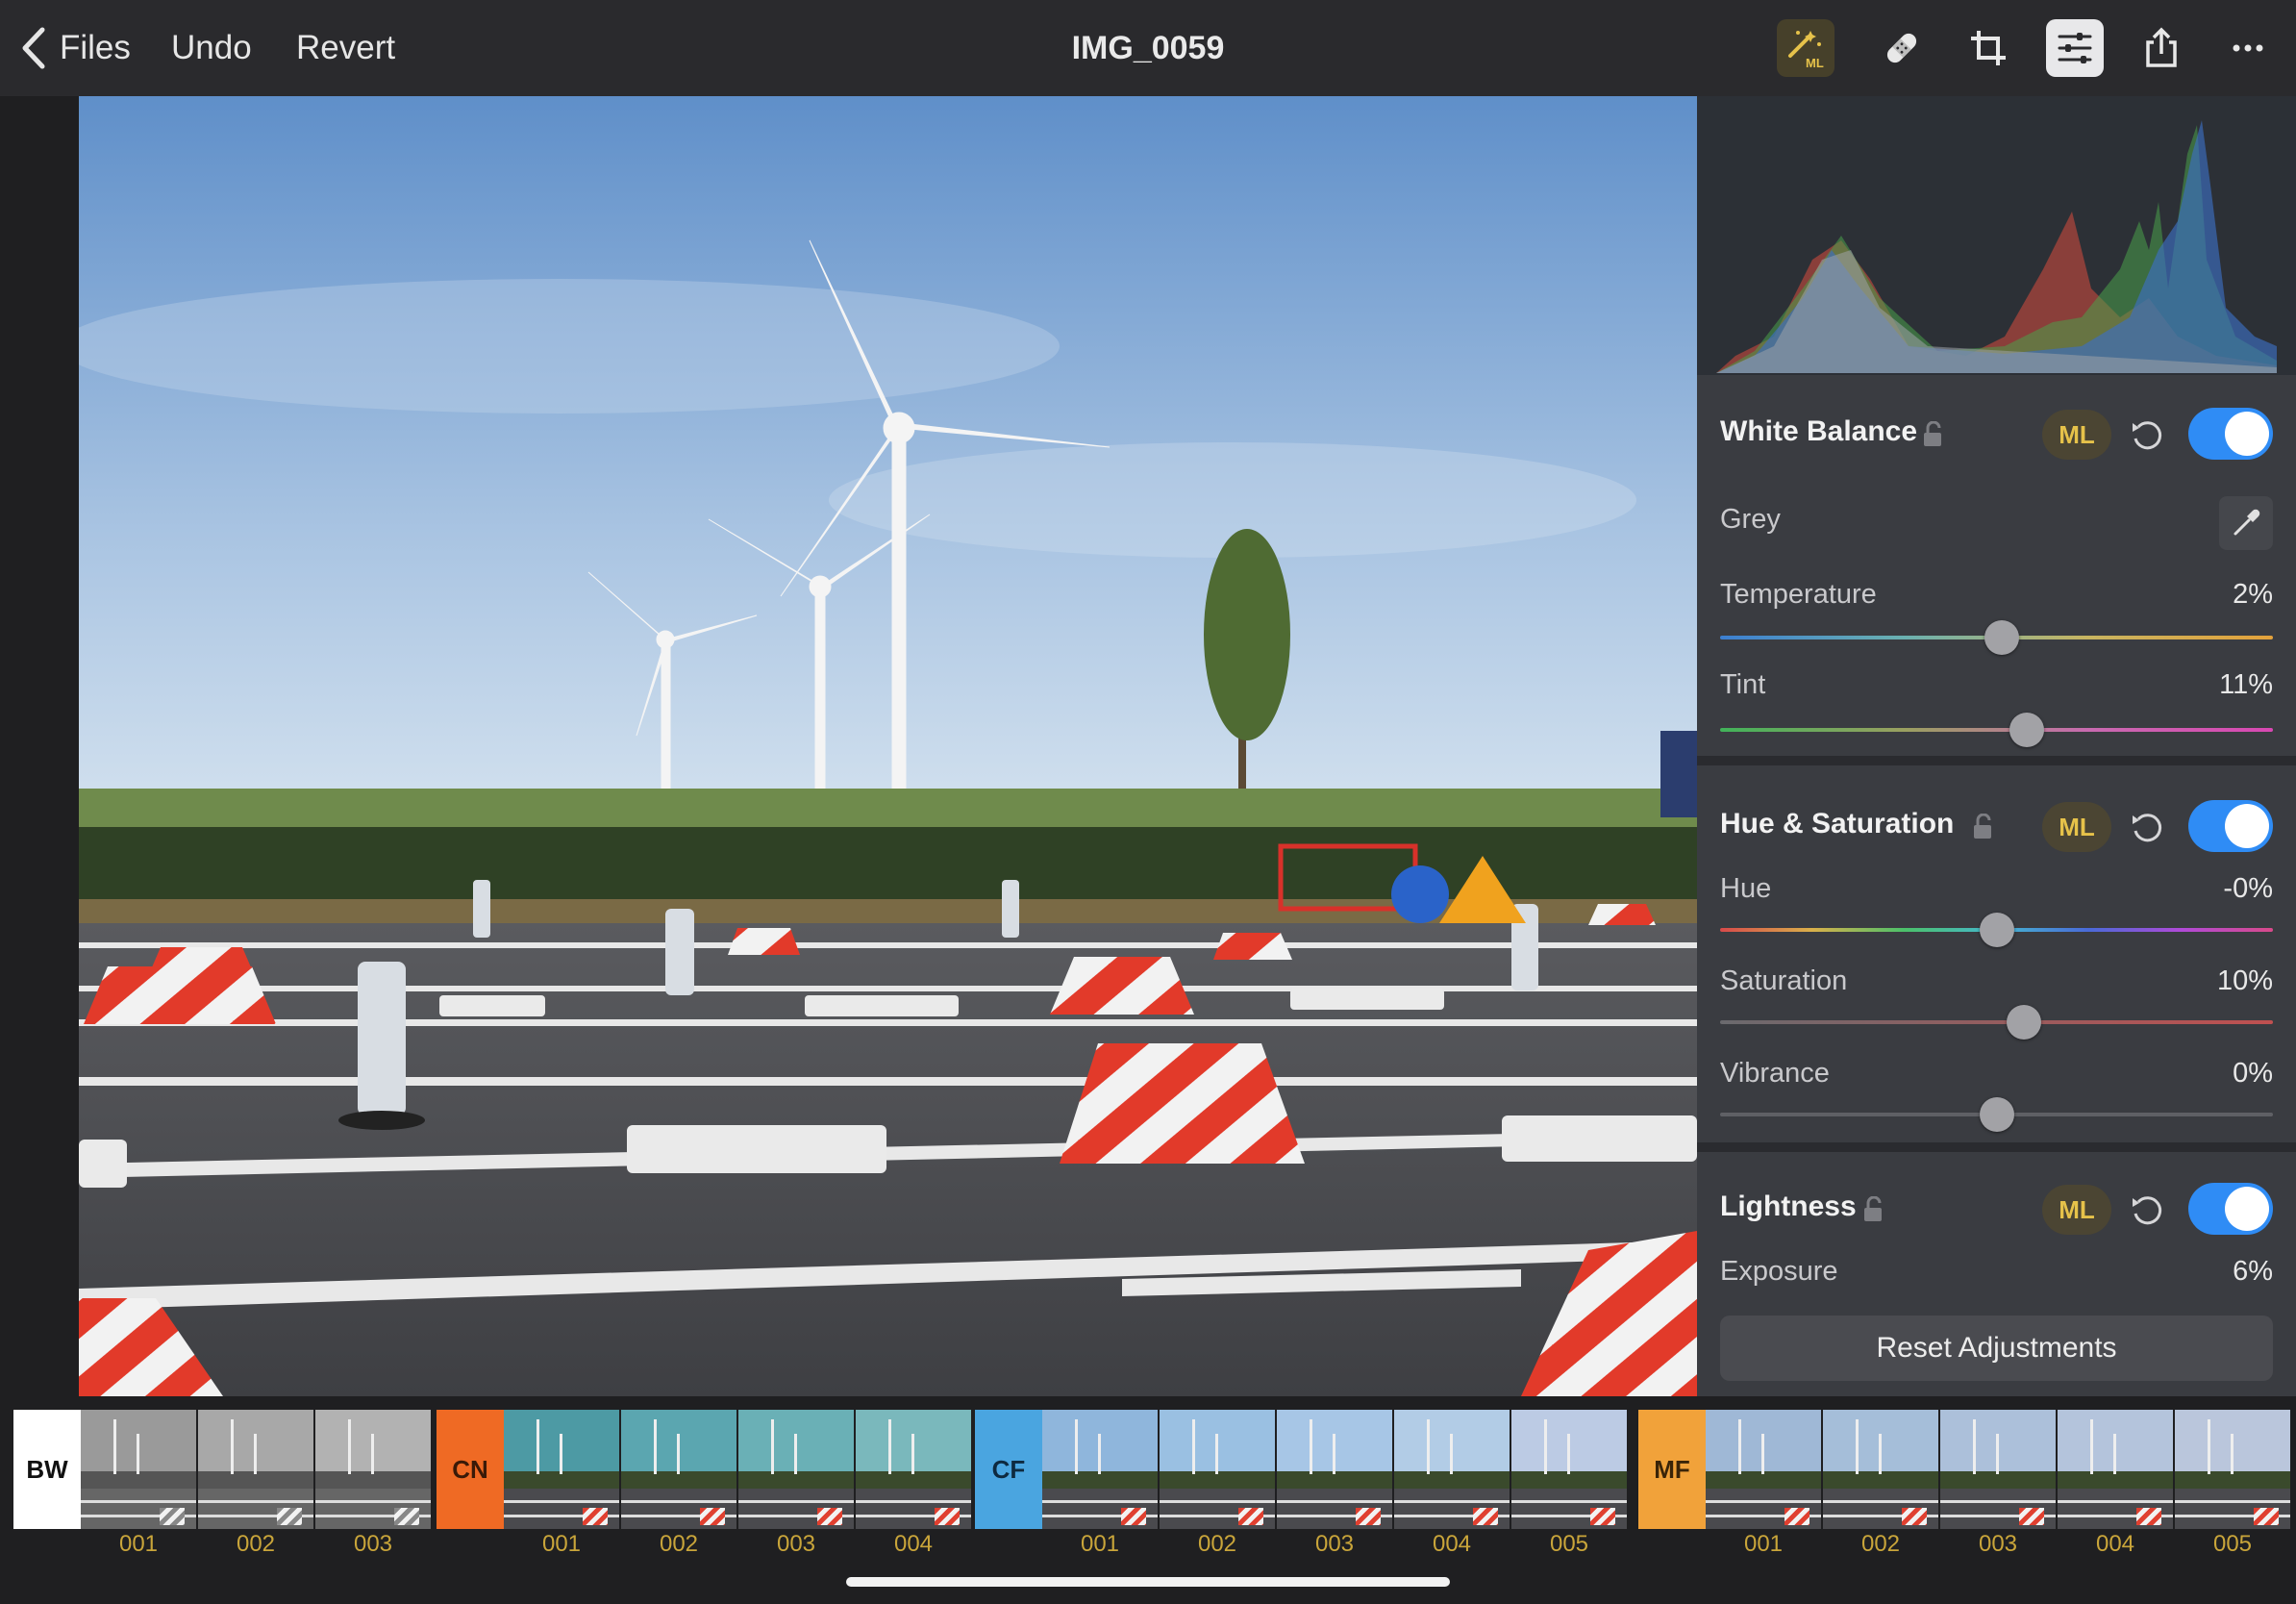 This screenshot has width=2296, height=1604. I want to click on hue-thumb, so click(1996, 930).